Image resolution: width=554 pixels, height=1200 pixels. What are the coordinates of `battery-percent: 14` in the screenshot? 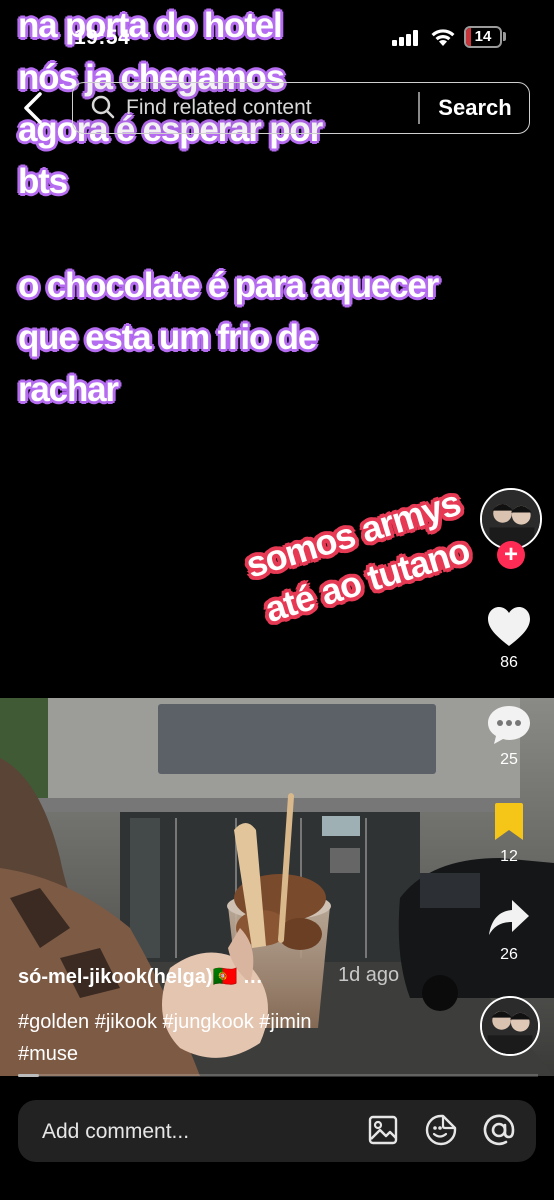 It's located at (483, 36).